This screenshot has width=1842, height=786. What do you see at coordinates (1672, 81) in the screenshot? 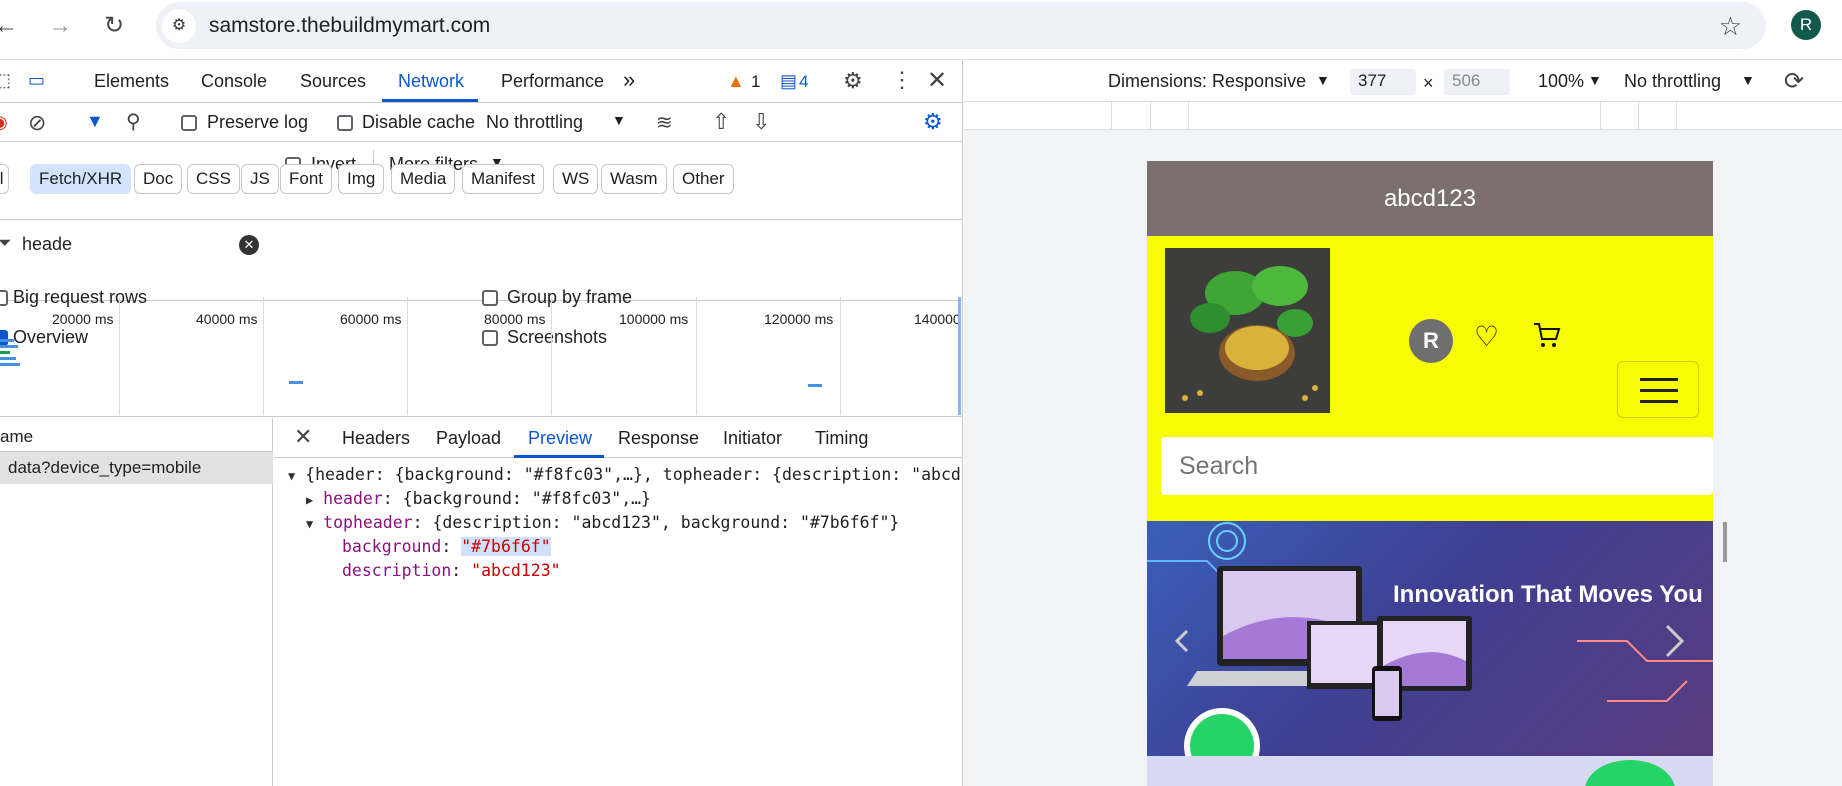
I see `device-throttling-select: No throttling` at bounding box center [1672, 81].